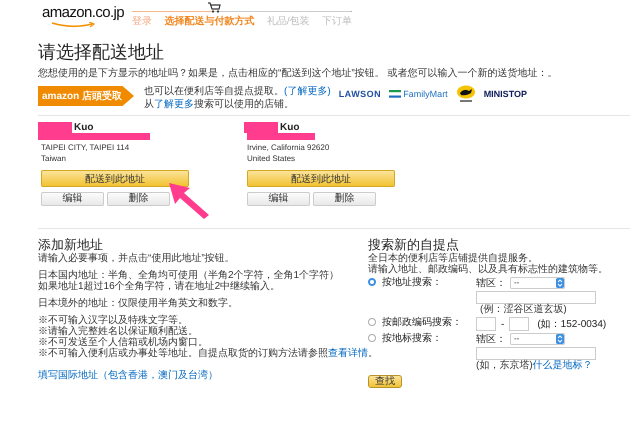  I want to click on instruction-text: 如果地址1超过16个全角字符，请在地址2中继续输入。, so click(160, 286).